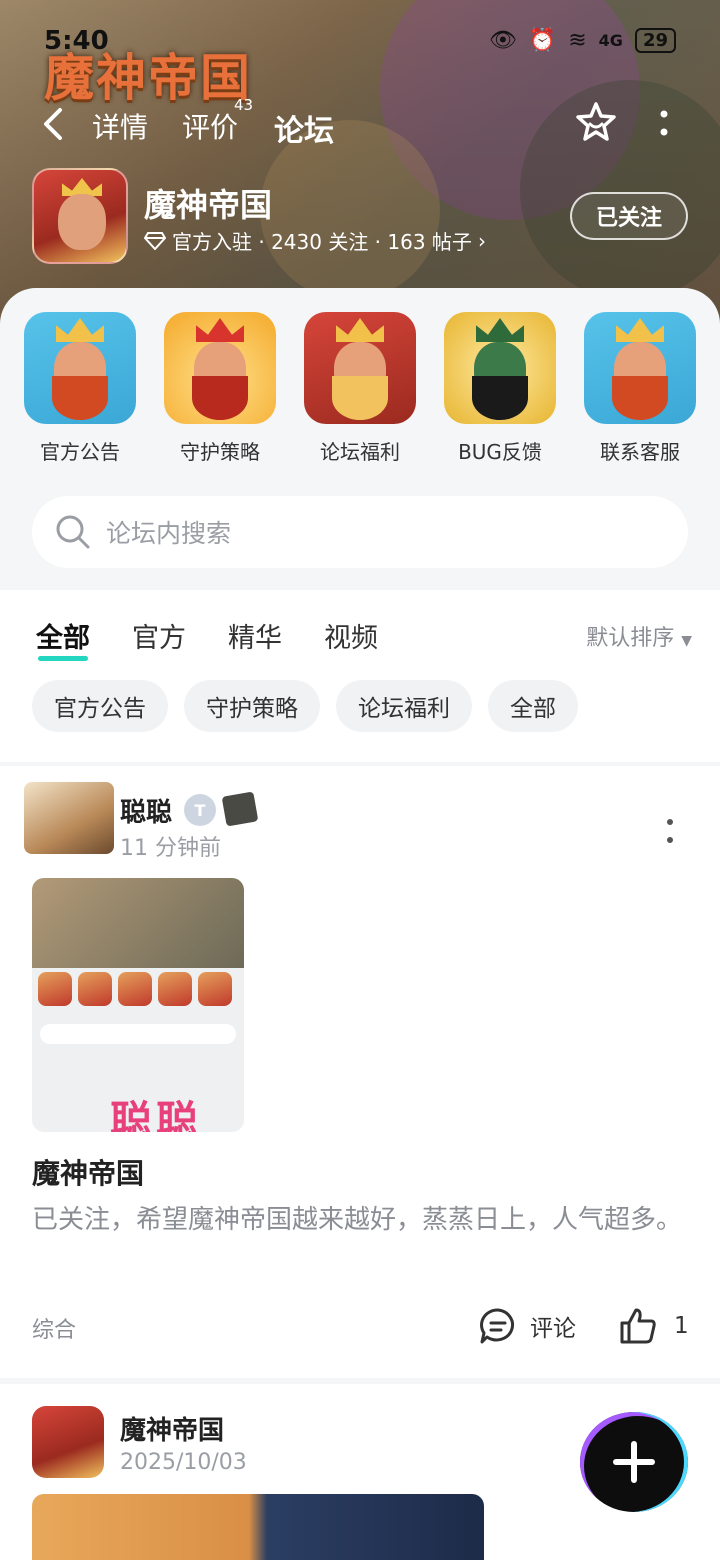  What do you see at coordinates (80, 452) in the screenshot?
I see `category-label: 官方公告` at bounding box center [80, 452].